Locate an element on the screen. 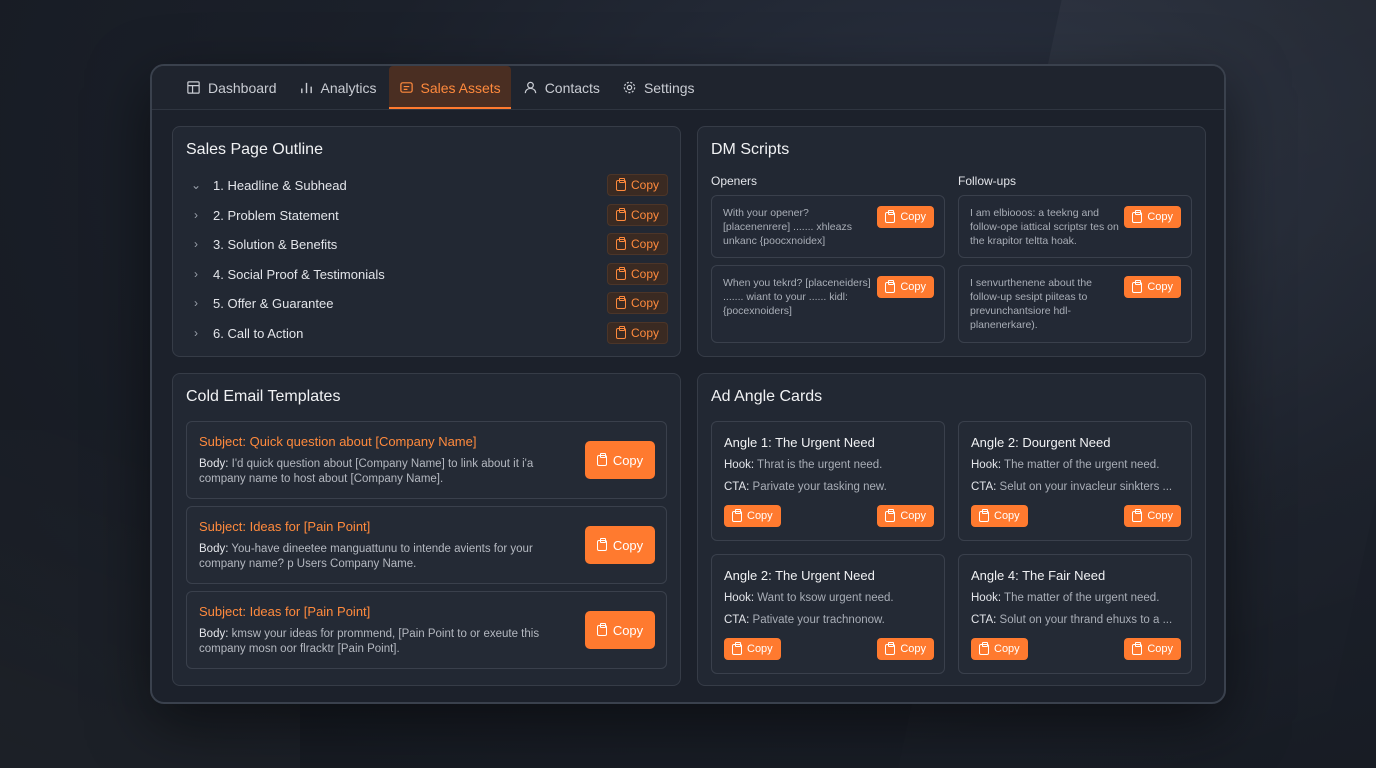  ad-cta: CTA: Pativate your trachnonow. is located at coordinates (831, 620).